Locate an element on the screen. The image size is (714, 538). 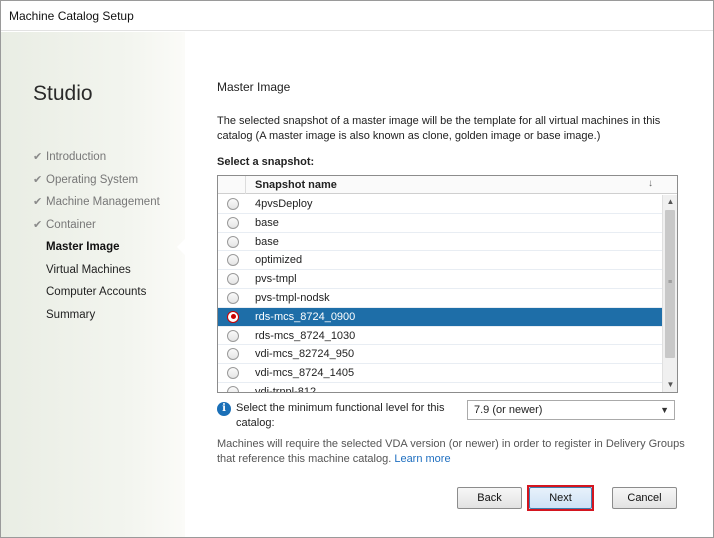
snapshot-name: rds-mcs_8724_0900 is located at coordinates (305, 316).